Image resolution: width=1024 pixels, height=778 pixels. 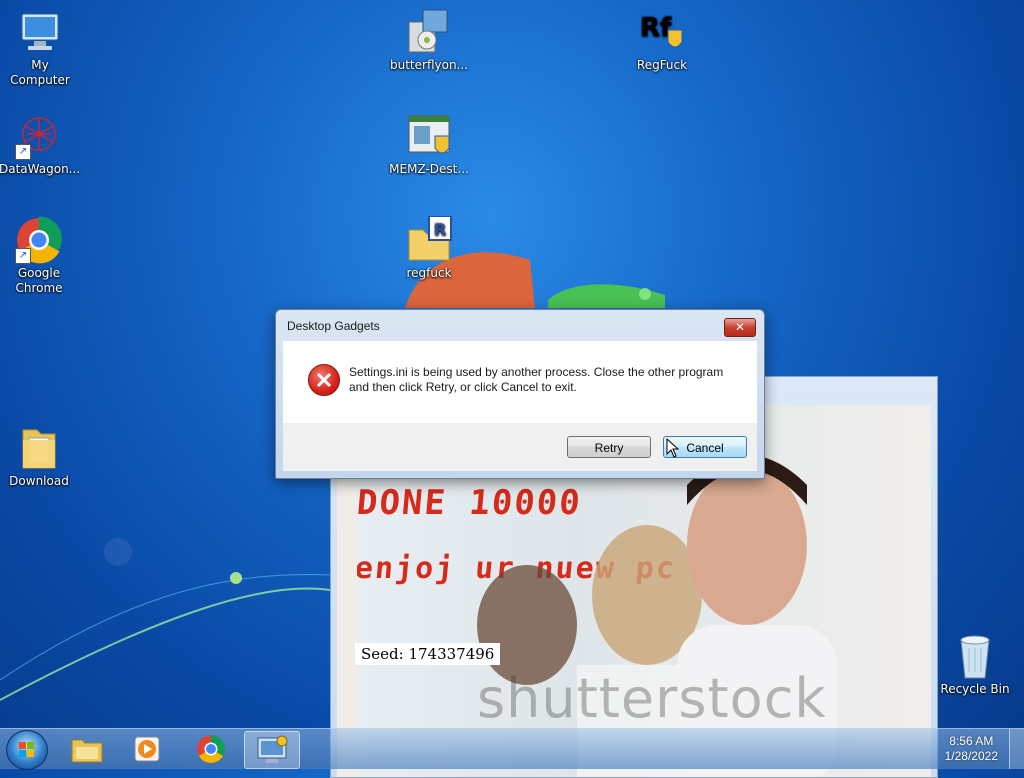 I want to click on recycle-bin-icon, so click(x=975, y=656).